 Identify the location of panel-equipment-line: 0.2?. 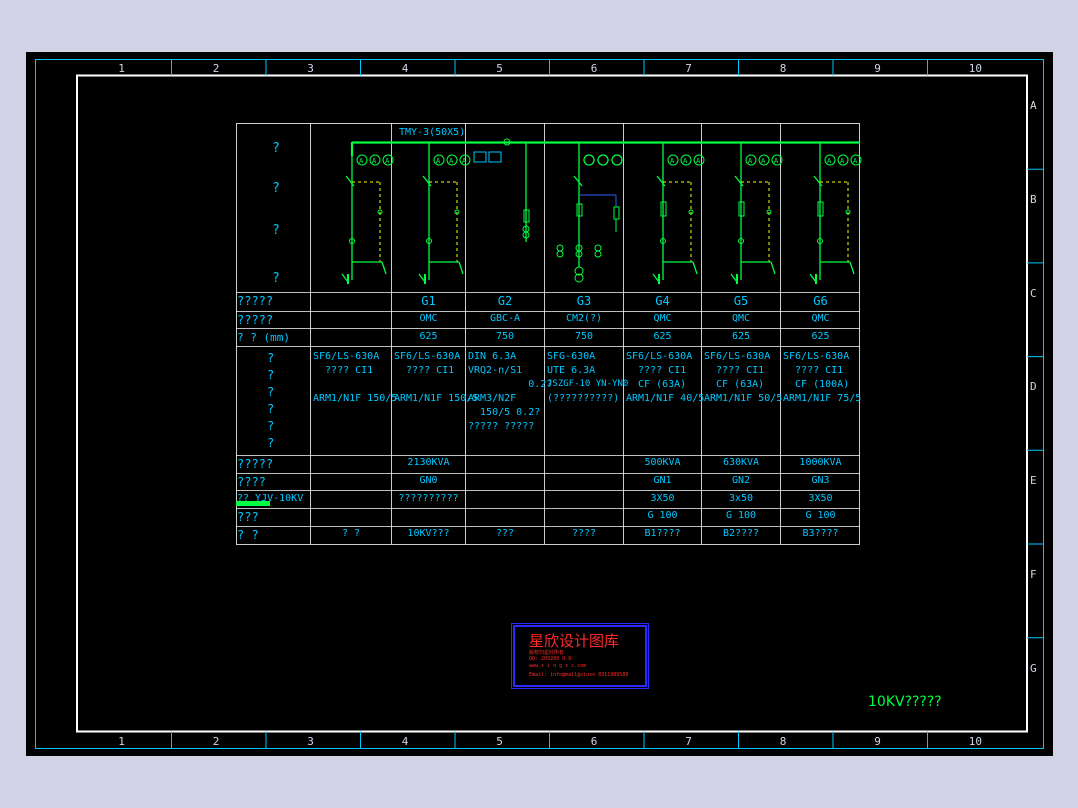
(510, 384).